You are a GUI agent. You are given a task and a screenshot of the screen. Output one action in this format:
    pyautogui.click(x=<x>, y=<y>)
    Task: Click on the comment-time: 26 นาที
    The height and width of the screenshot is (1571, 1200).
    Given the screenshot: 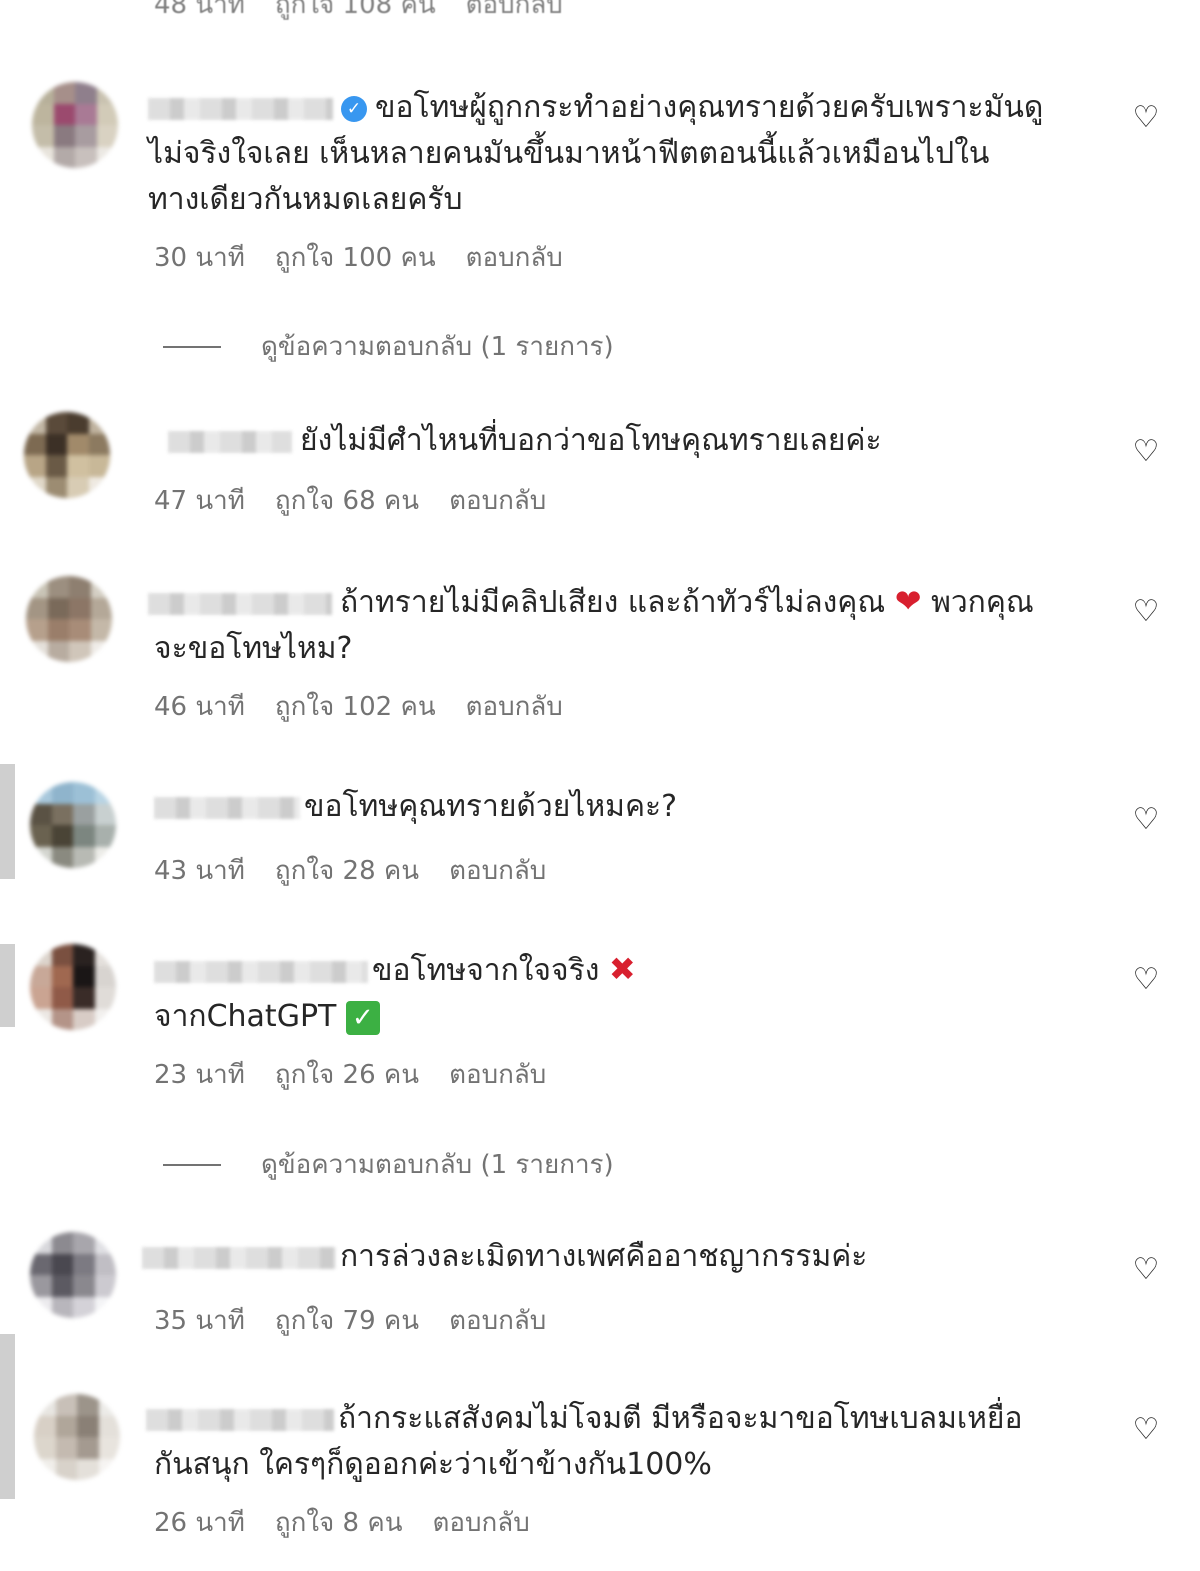 What is the action you would take?
    pyautogui.click(x=199, y=1523)
    